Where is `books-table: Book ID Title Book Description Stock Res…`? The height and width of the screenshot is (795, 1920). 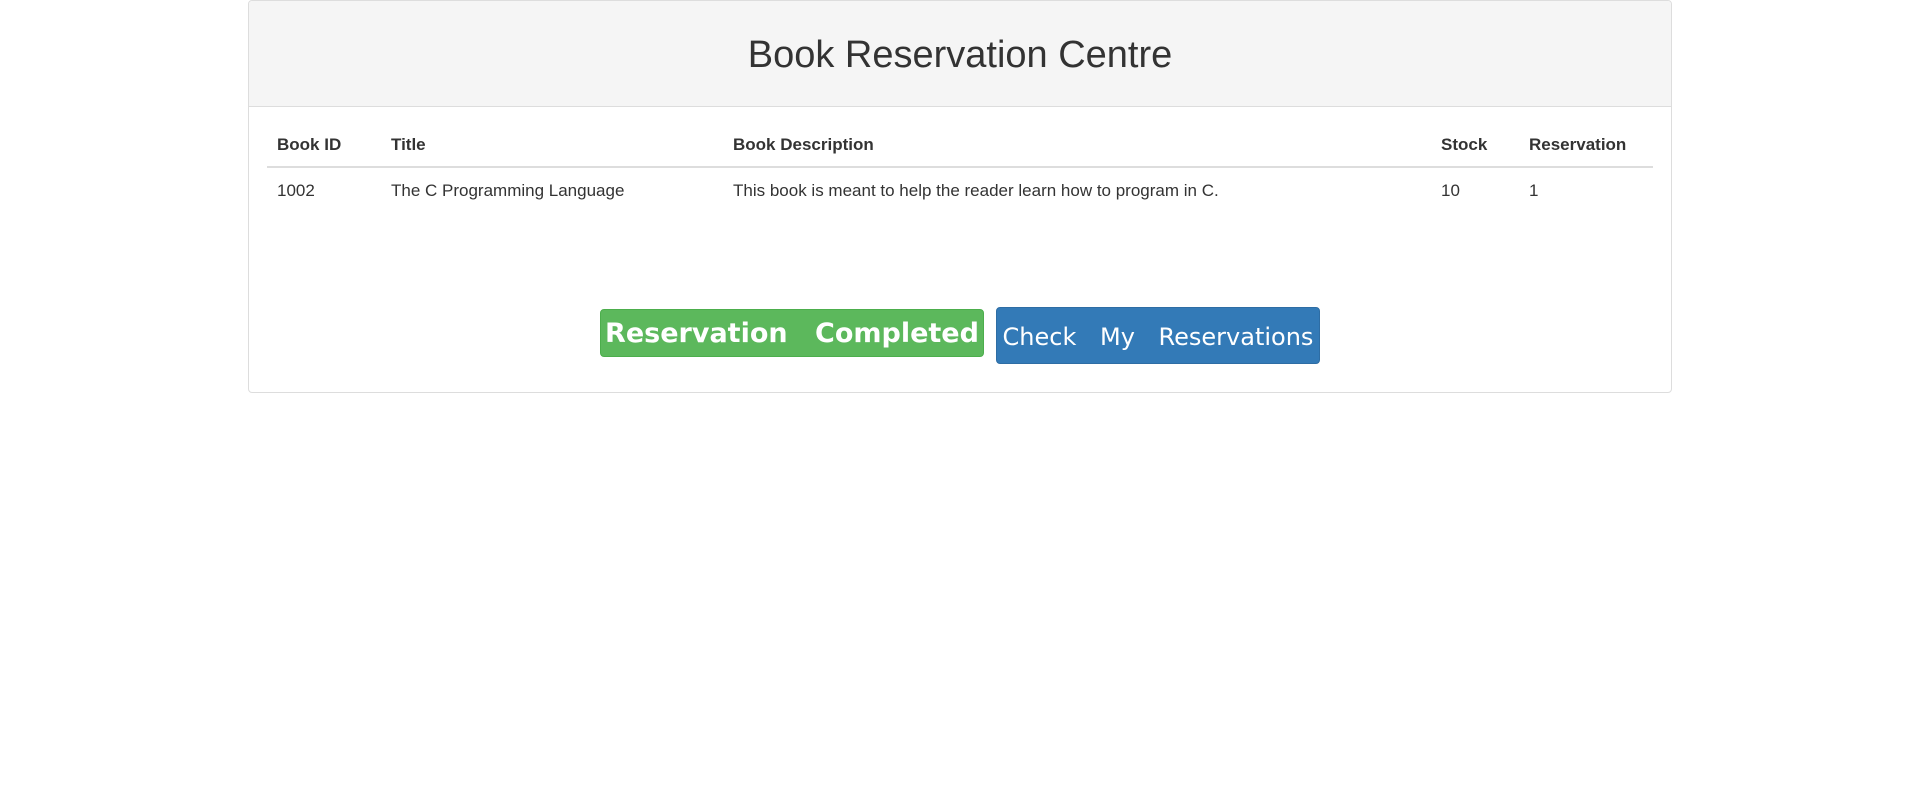 books-table: Book ID Title Book Description Stock Res… is located at coordinates (960, 166).